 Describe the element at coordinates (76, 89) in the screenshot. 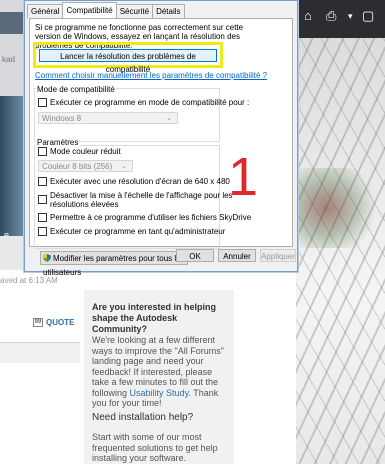

I see `compat-mode-label: Mode de compatibilité` at that location.